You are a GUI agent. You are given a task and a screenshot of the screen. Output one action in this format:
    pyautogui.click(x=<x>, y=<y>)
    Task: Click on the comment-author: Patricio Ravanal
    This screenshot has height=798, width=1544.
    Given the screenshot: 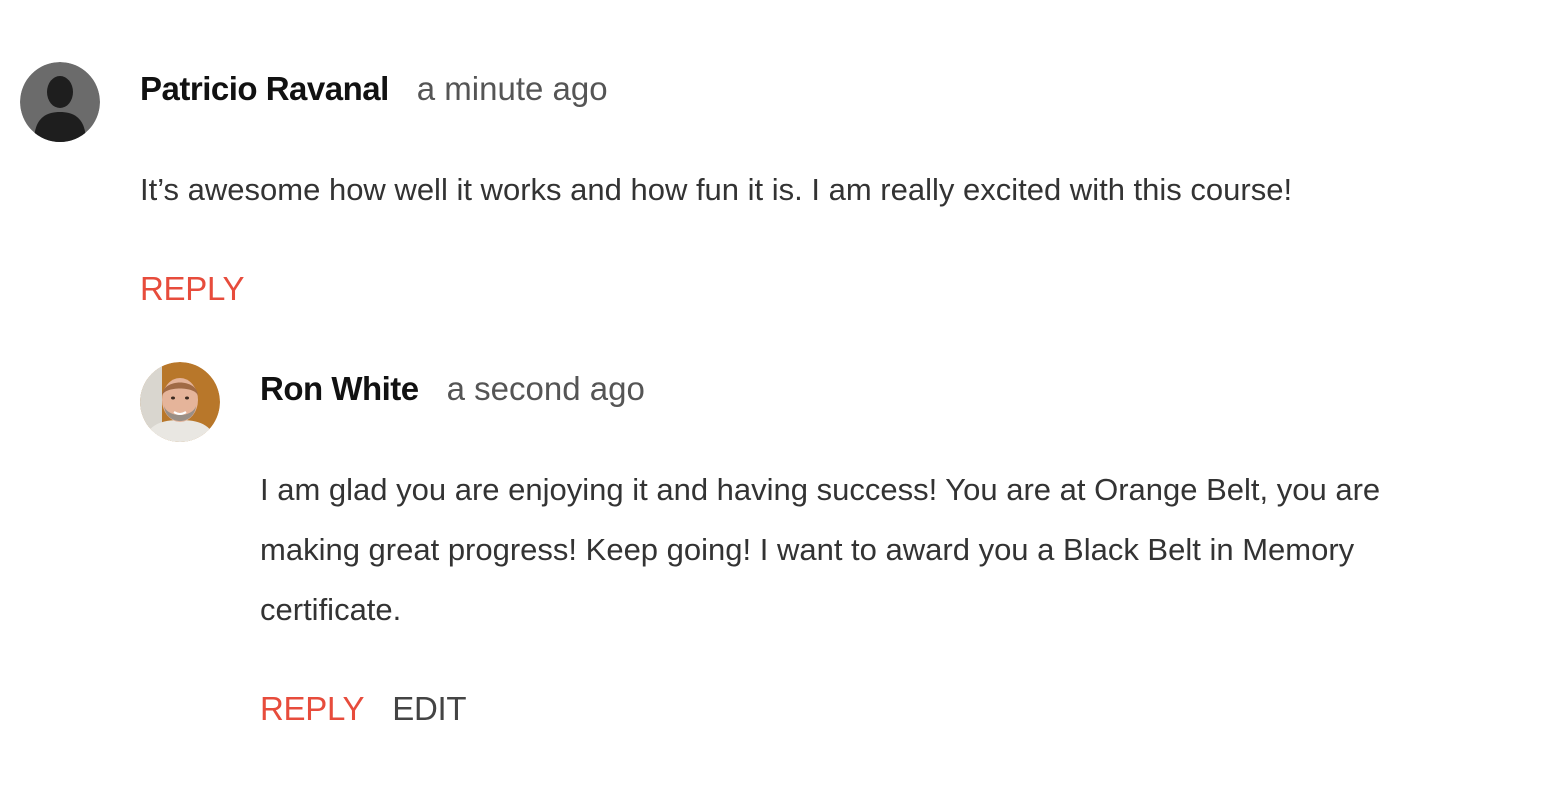 What is the action you would take?
    pyautogui.click(x=264, y=89)
    